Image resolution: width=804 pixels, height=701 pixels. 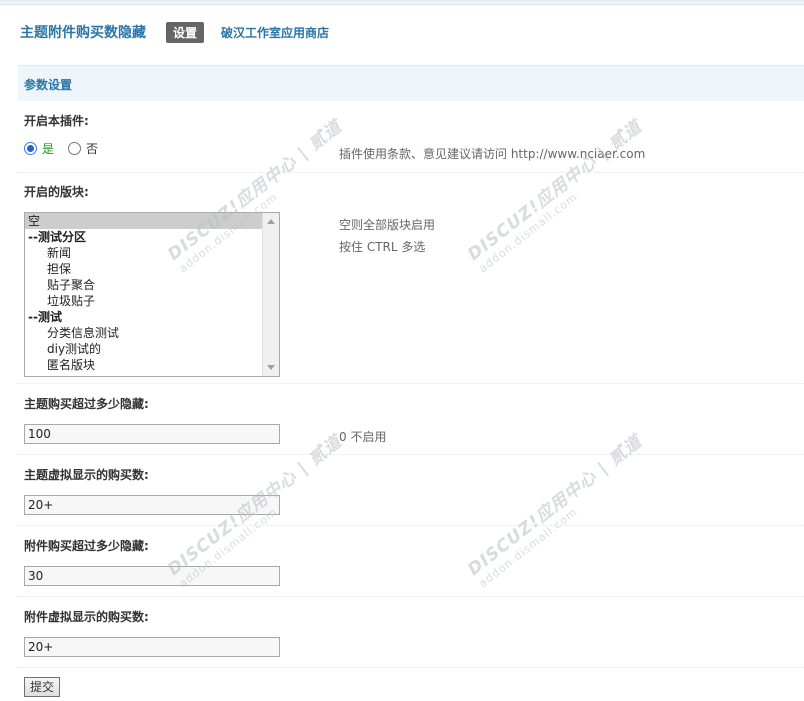 What do you see at coordinates (152, 365) in the screenshot?
I see `forum-option: 匿名版块` at bounding box center [152, 365].